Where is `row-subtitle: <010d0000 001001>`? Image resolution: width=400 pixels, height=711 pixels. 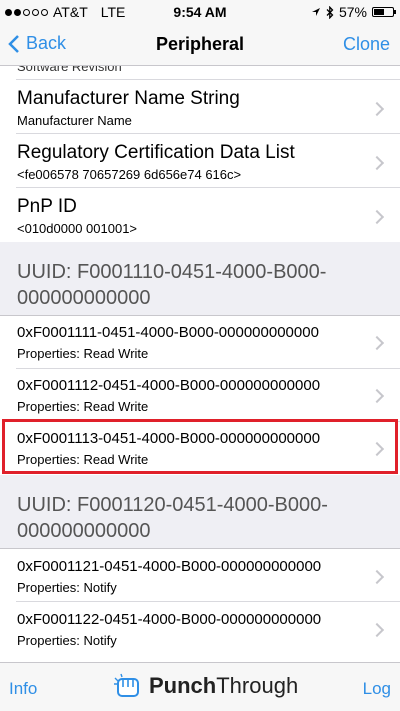 row-subtitle: <010d0000 001001> is located at coordinates (77, 228).